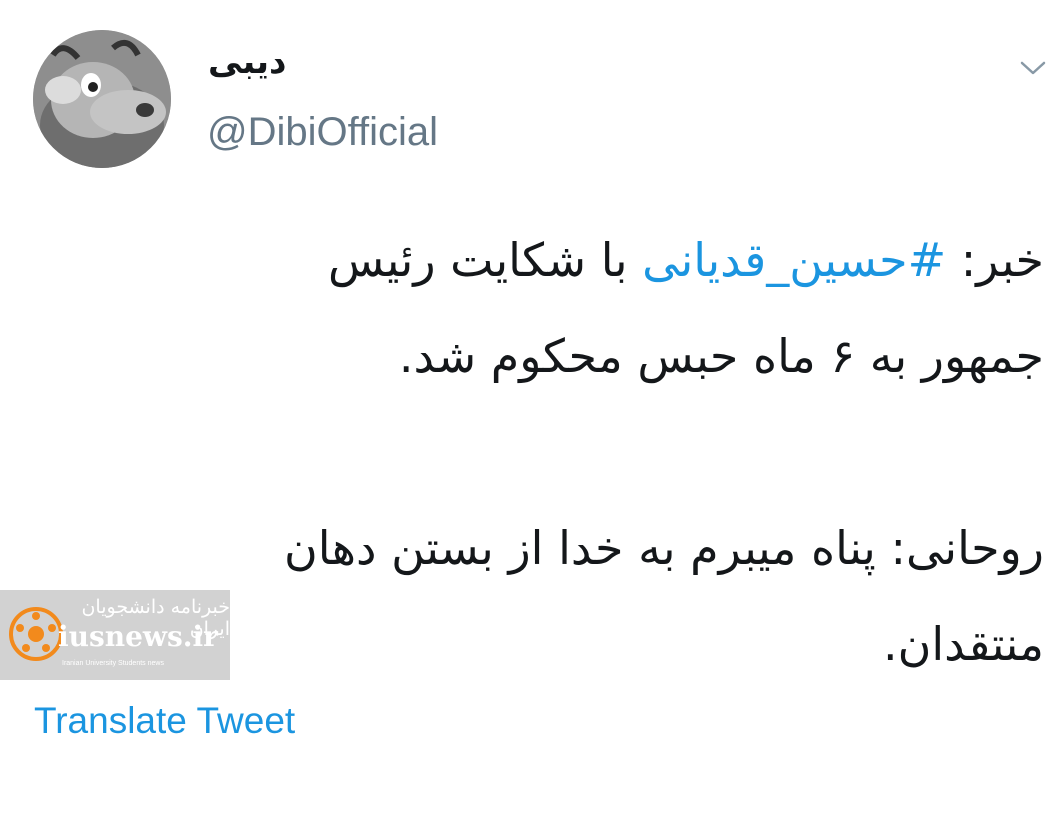 This screenshot has width=1062, height=820. I want to click on avatar-image, so click(102, 99).